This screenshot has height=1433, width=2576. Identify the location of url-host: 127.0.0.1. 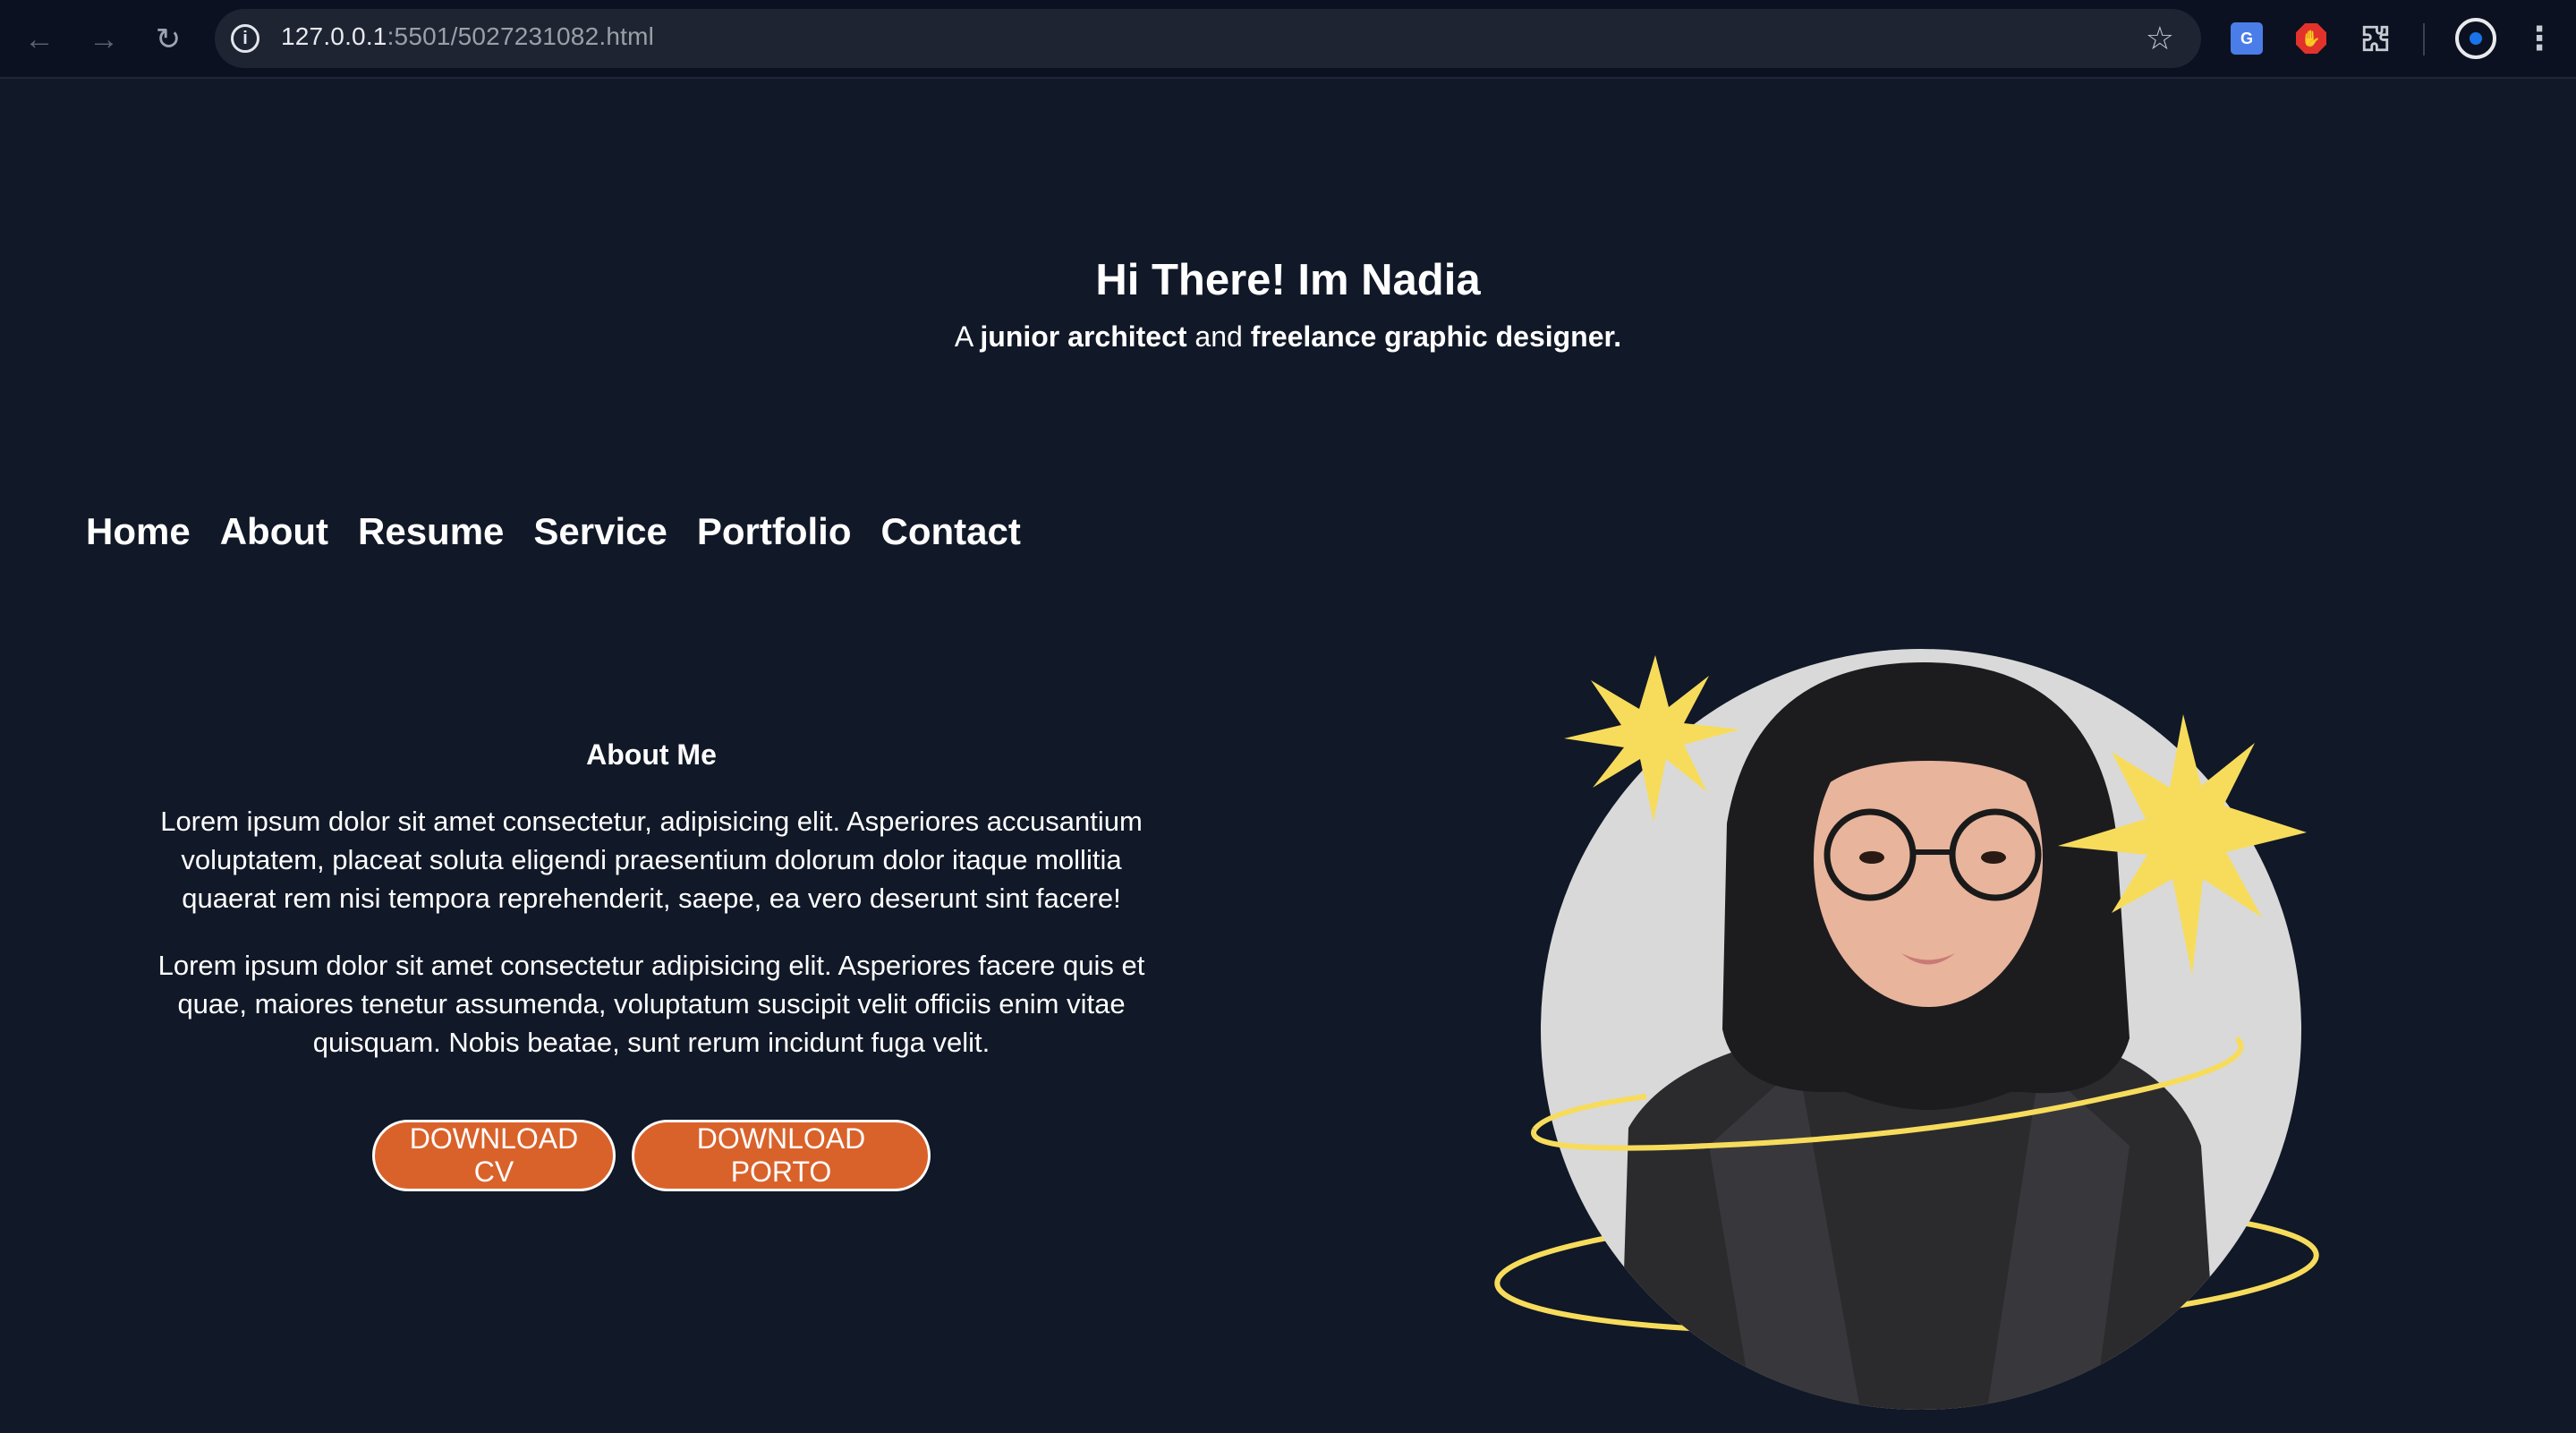
(334, 36).